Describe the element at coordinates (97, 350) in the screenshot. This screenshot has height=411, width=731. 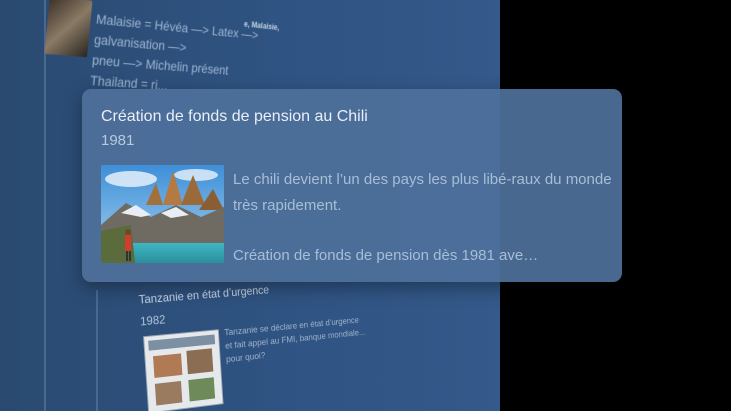
I see `timeline-connector` at that location.